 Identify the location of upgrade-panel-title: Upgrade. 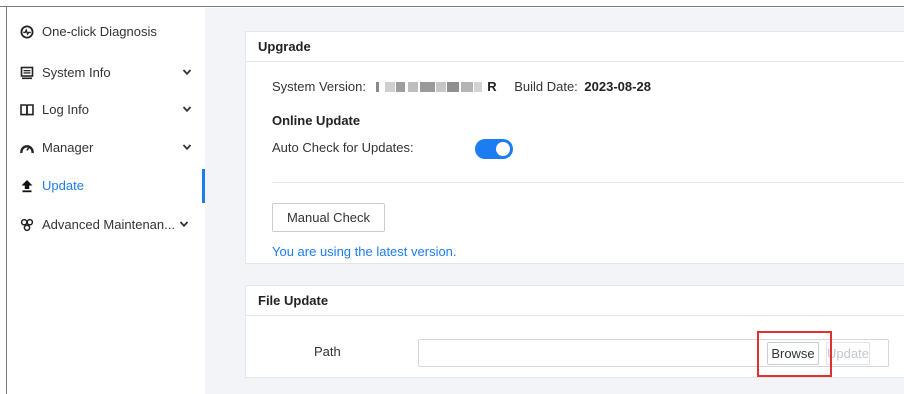
(575, 47).